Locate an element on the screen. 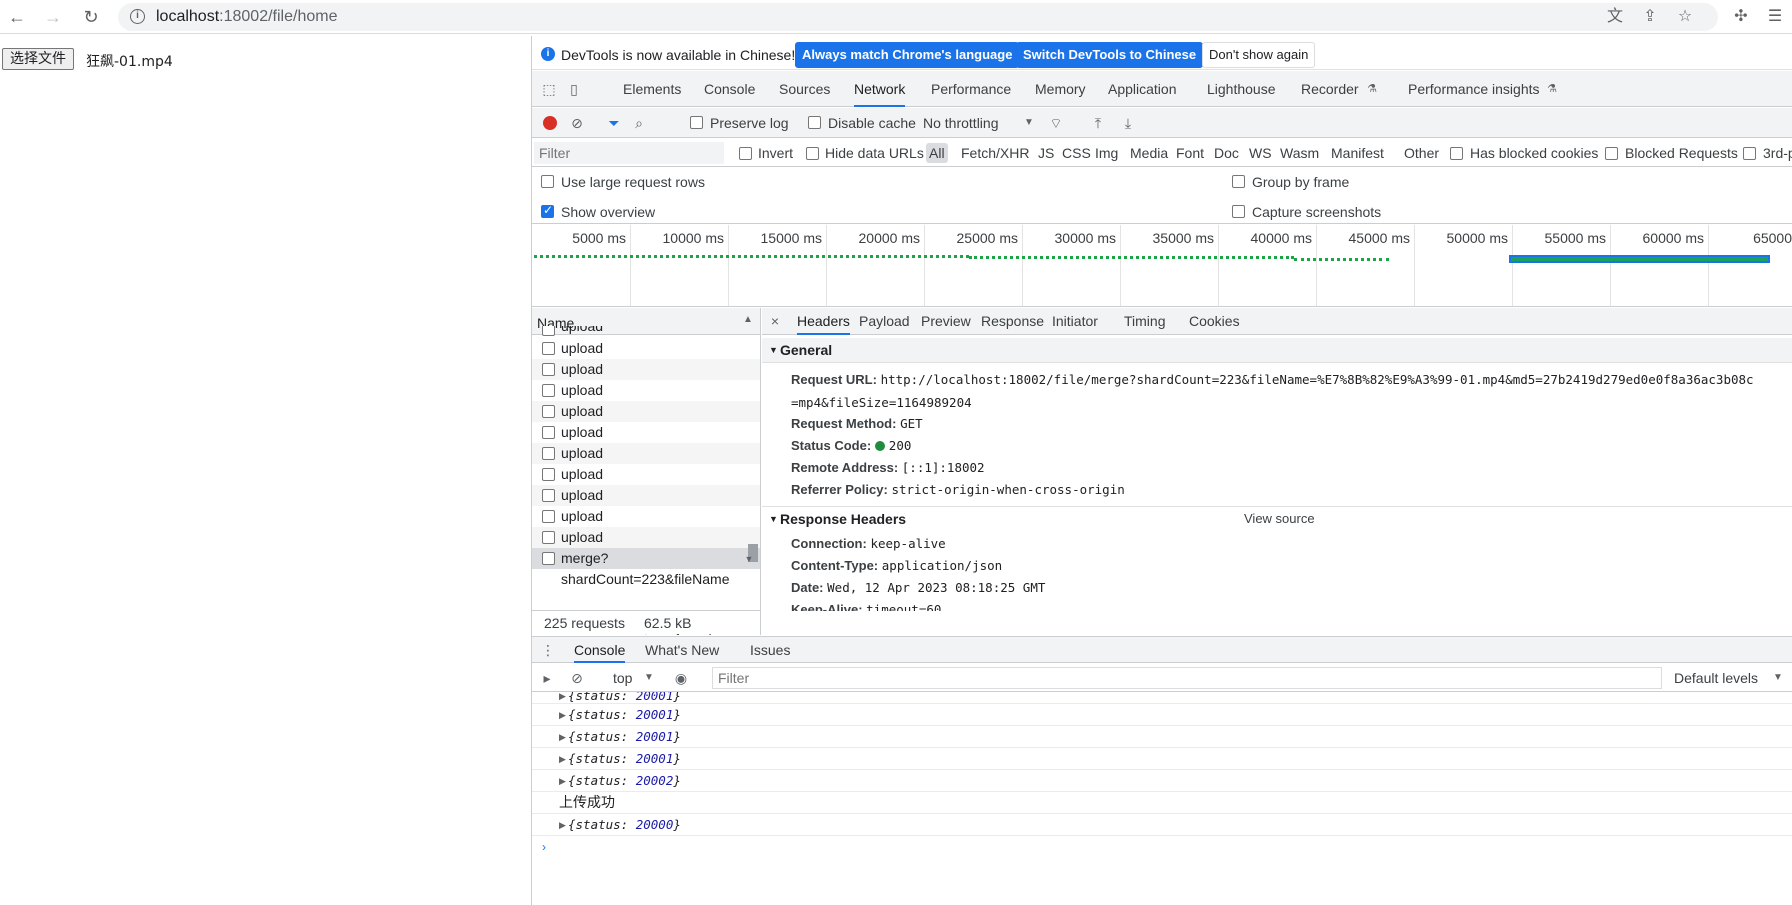 The height and width of the screenshot is (905, 1792). tab-headers: Headers is located at coordinates (823, 321).